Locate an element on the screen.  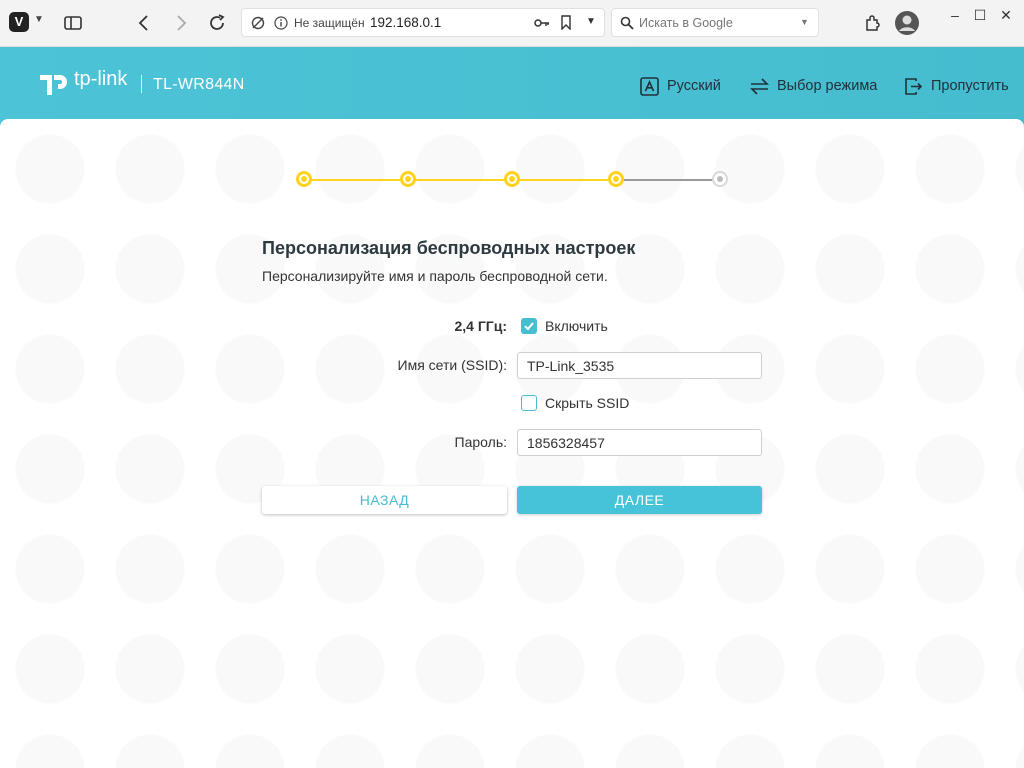
step-3-dot is located at coordinates (512, 179).